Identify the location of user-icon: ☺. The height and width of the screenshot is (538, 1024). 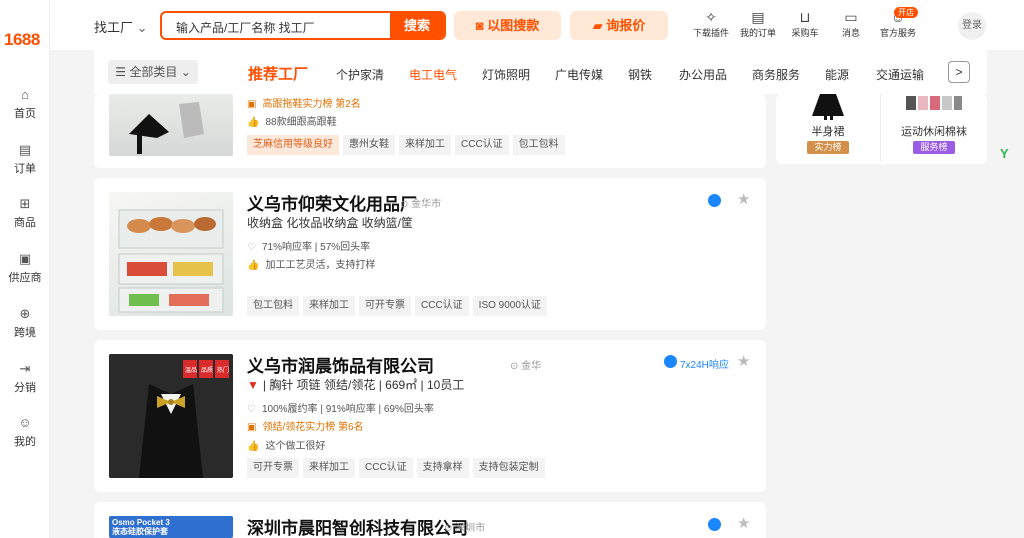
(25, 422).